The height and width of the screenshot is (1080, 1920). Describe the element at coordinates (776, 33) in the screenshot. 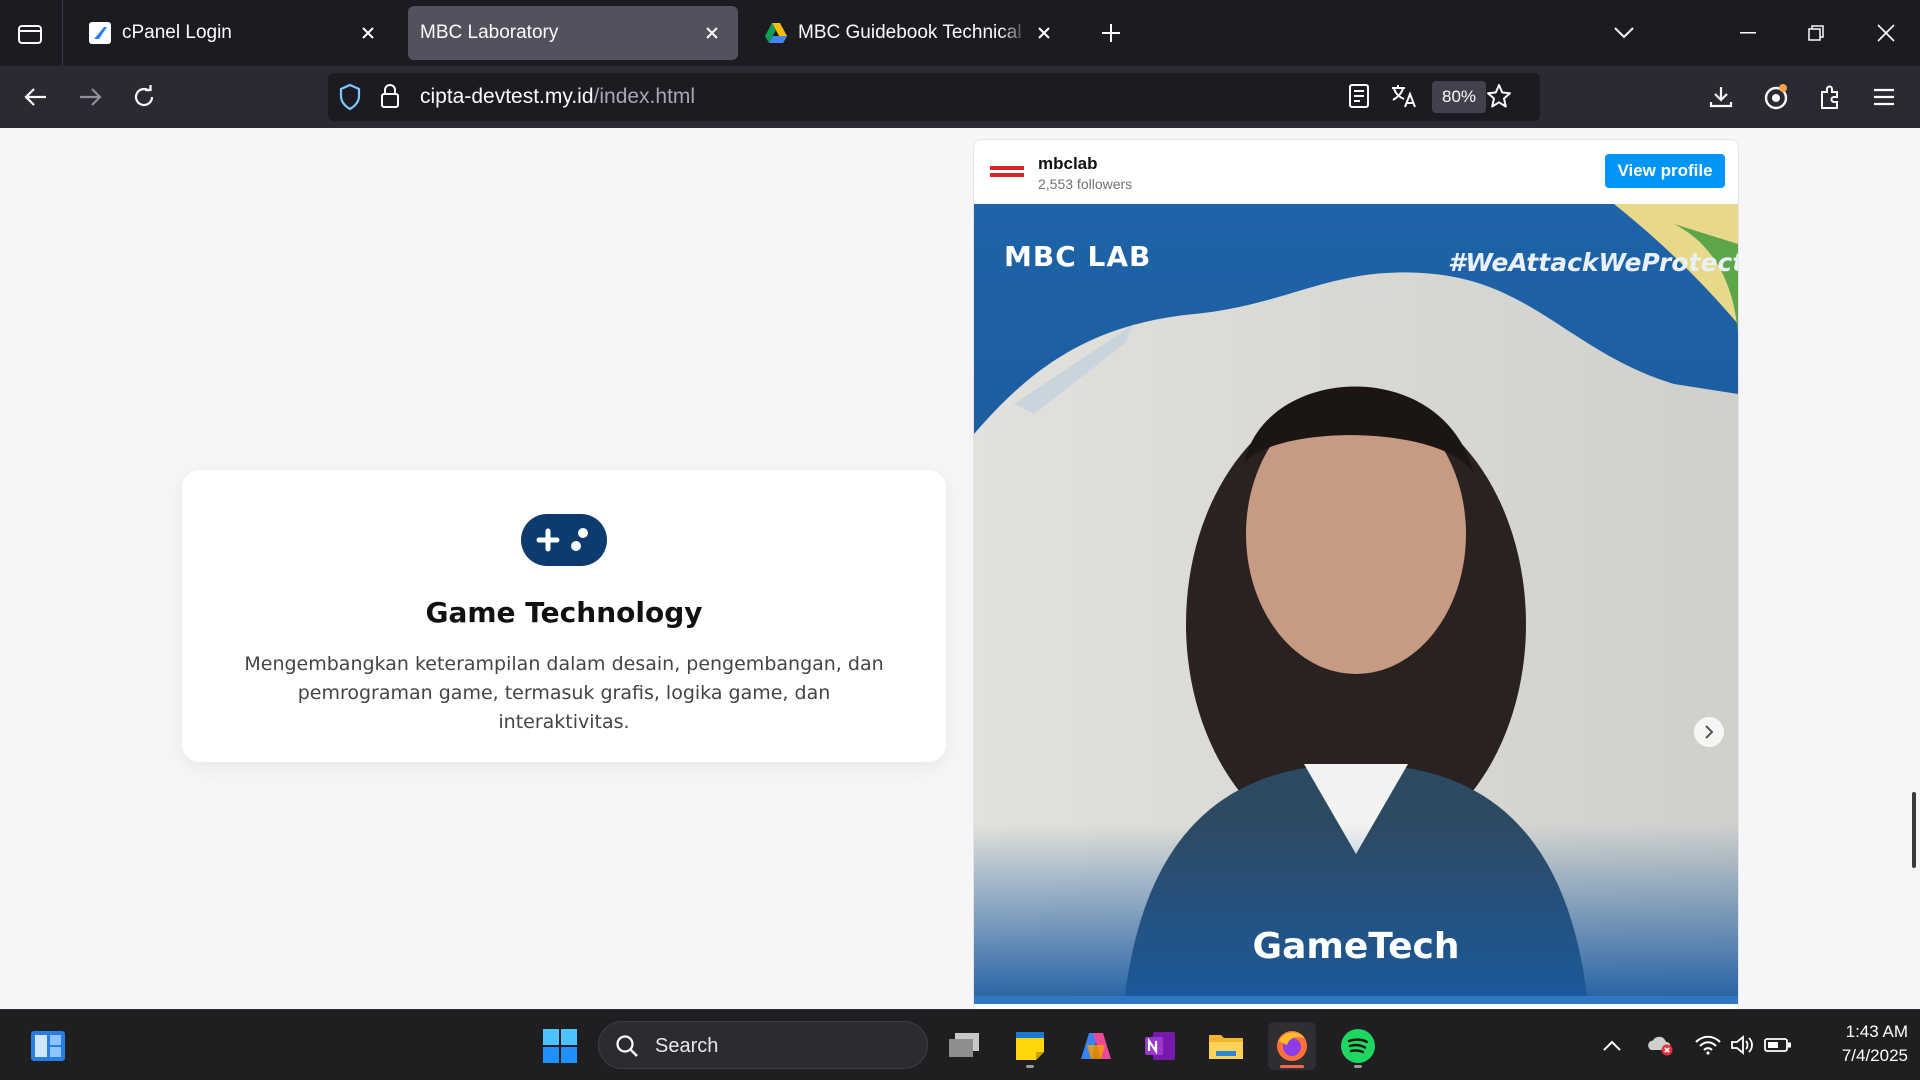

I see `google-drive-favicon-icon` at that location.